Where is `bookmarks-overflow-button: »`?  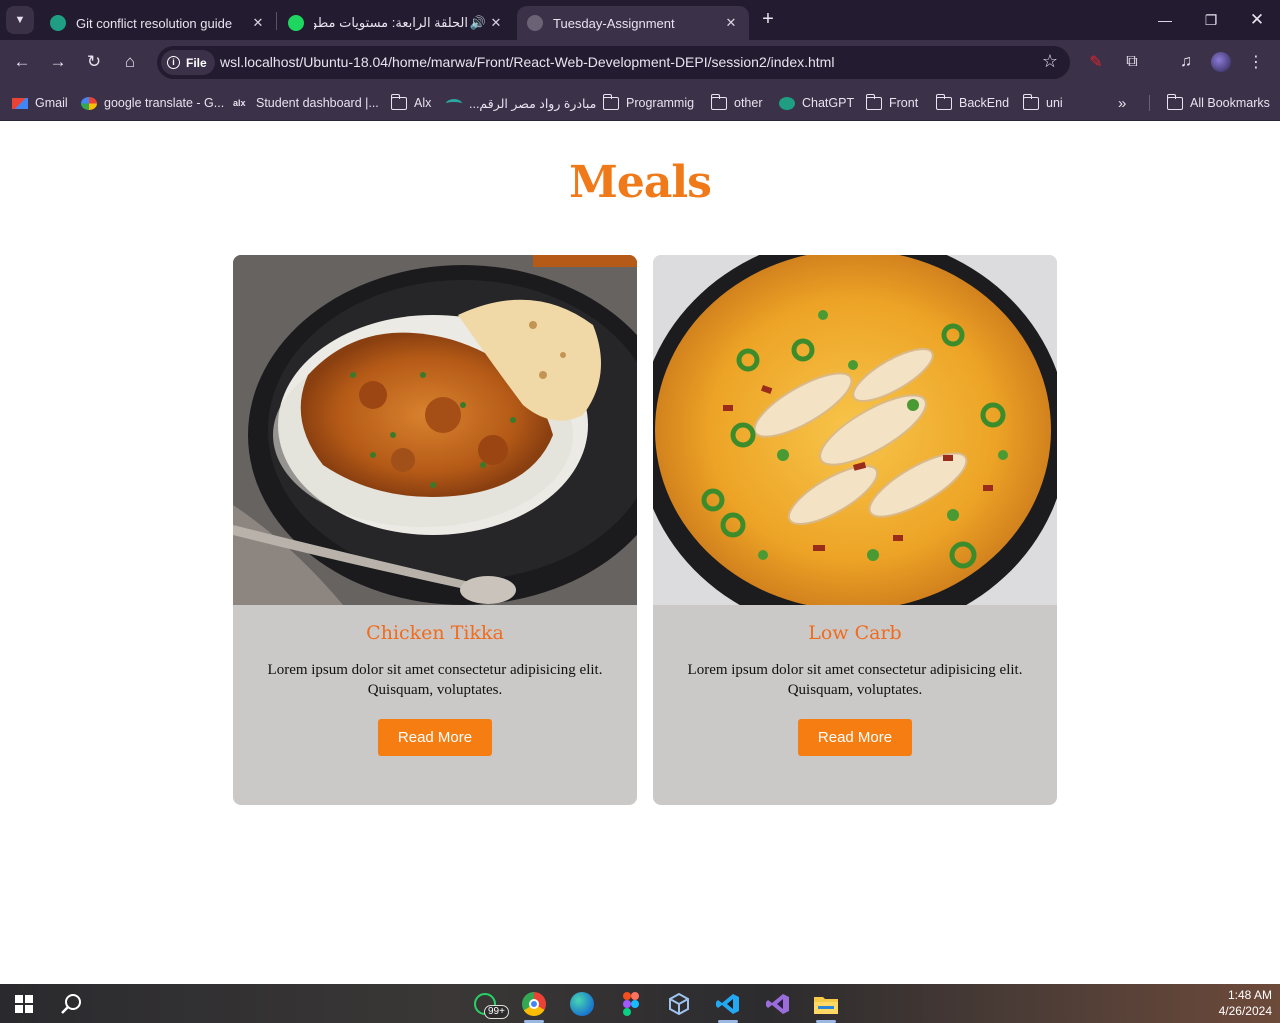 bookmarks-overflow-button: » is located at coordinates (1122, 103).